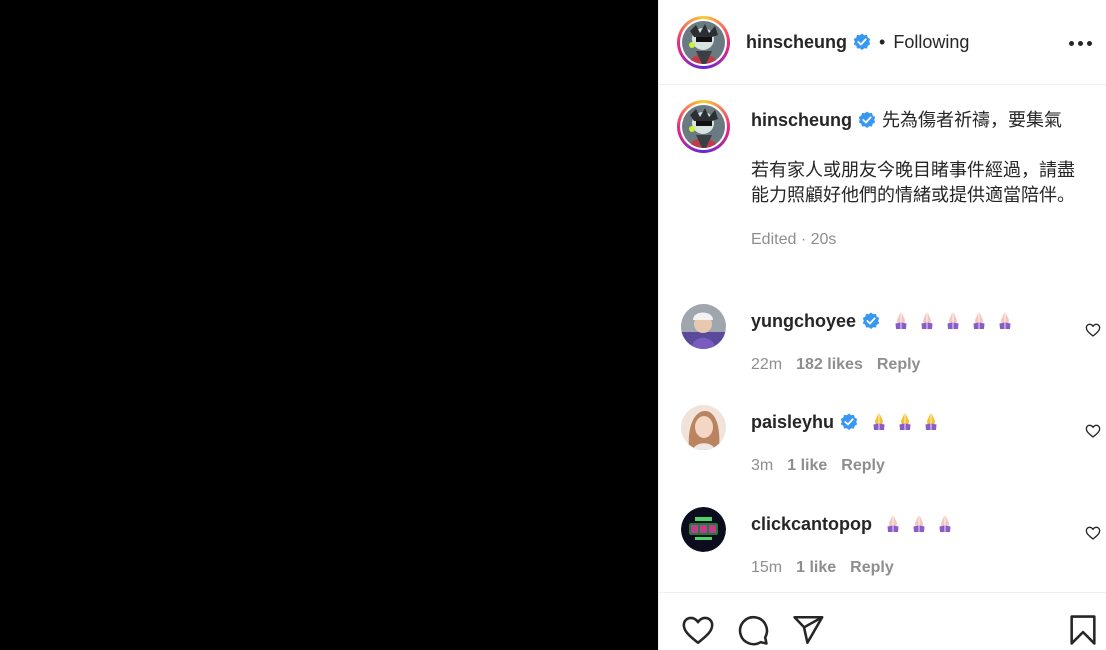 The height and width of the screenshot is (650, 1106). I want to click on comment-item: clickcantopop 15m 1 like Reply, so click(891, 547).